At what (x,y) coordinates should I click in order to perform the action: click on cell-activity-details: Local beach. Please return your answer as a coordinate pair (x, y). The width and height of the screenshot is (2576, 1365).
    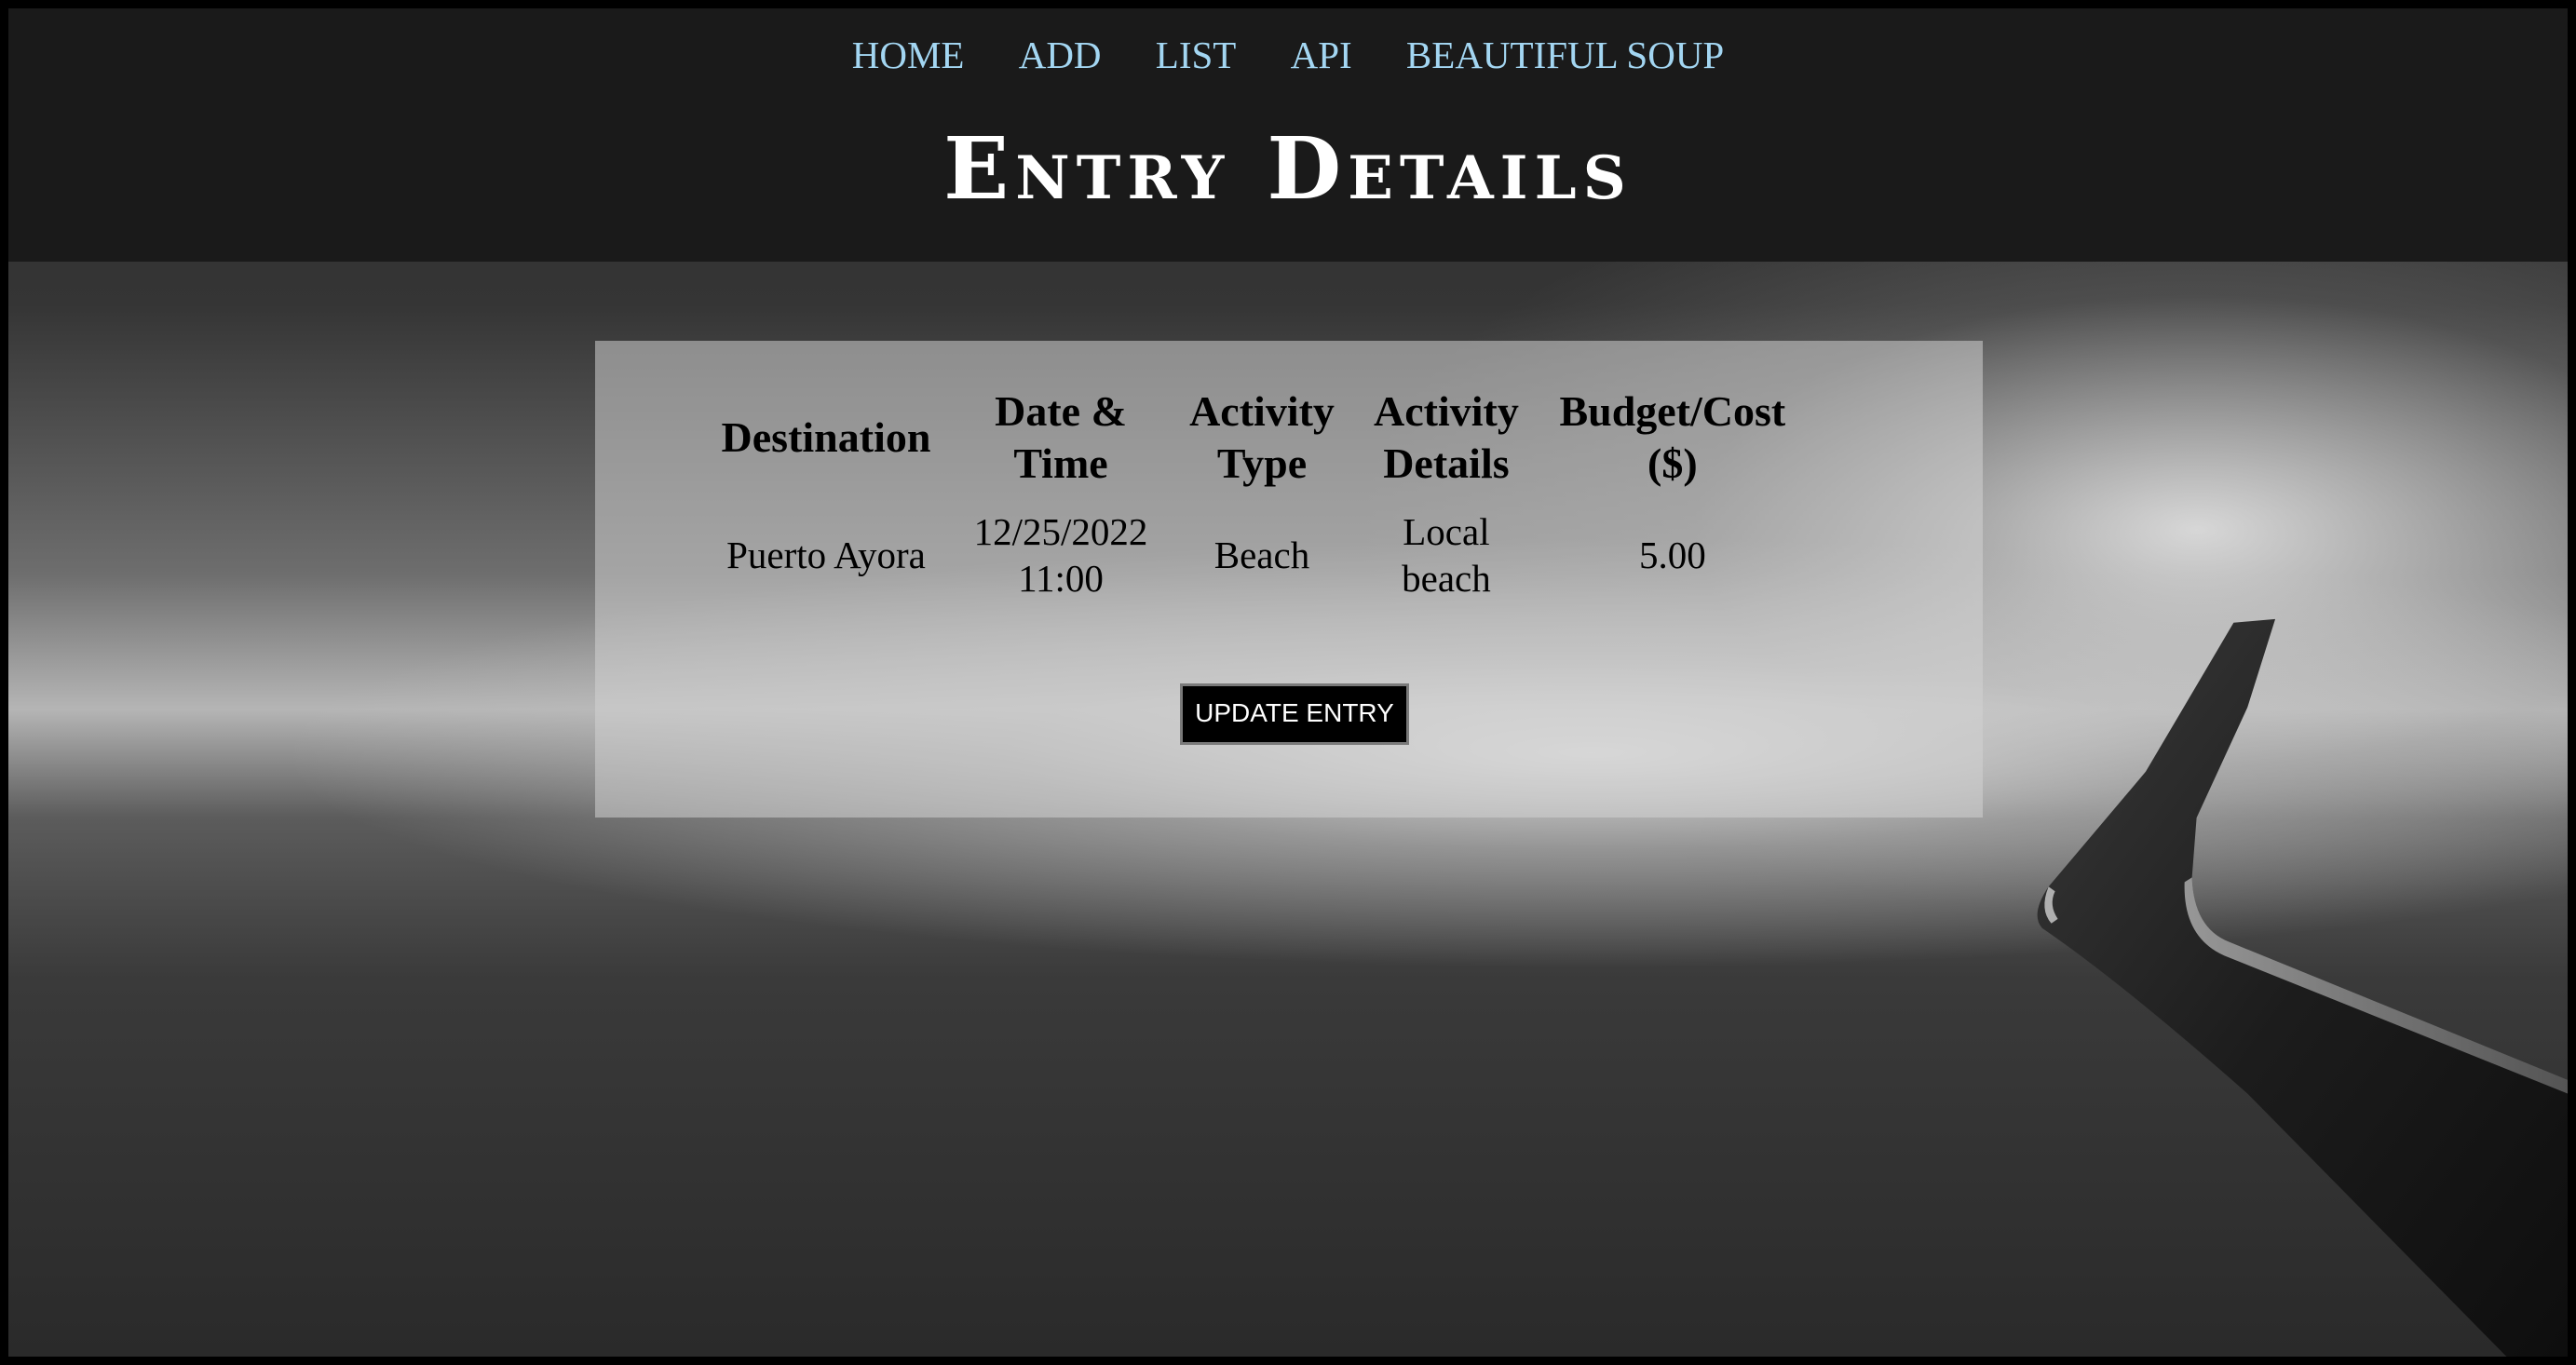
    Looking at the image, I should click on (1446, 545).